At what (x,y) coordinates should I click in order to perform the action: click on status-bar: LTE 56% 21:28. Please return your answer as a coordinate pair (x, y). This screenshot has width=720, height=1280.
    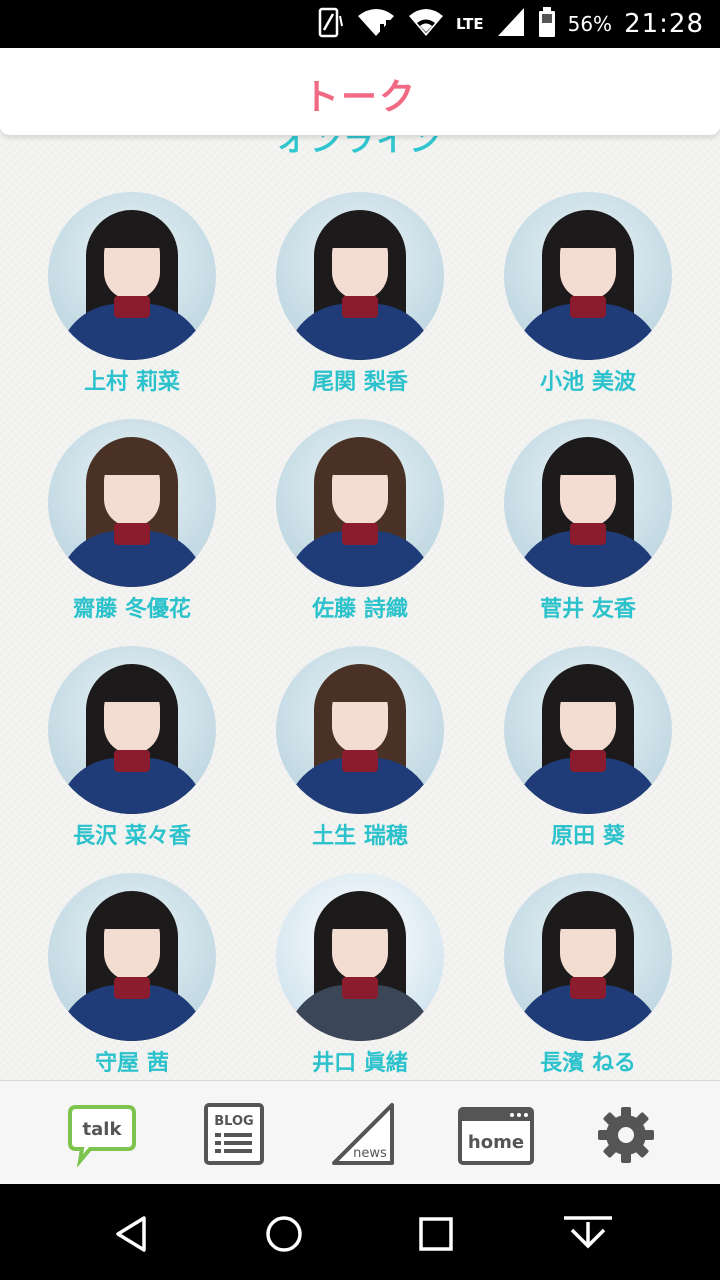
    Looking at the image, I should click on (360, 24).